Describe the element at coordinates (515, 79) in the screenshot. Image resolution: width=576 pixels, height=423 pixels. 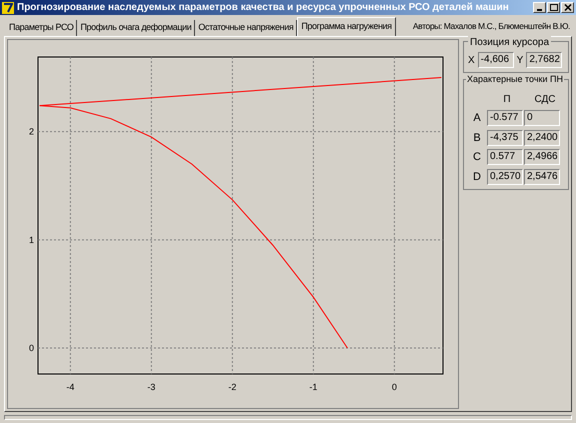
I see `group-title: Характерные точки ПН` at that location.